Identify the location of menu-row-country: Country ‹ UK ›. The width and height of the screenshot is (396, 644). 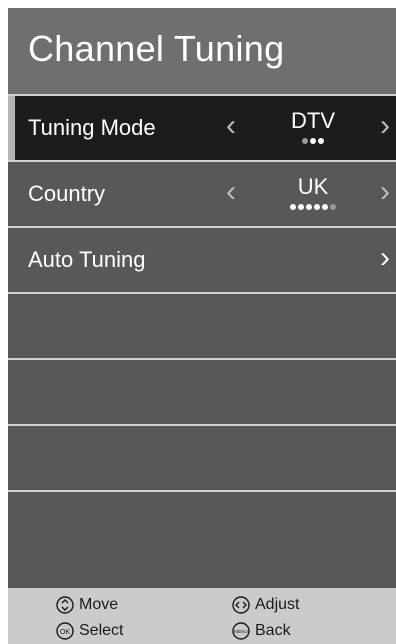
(202, 195).